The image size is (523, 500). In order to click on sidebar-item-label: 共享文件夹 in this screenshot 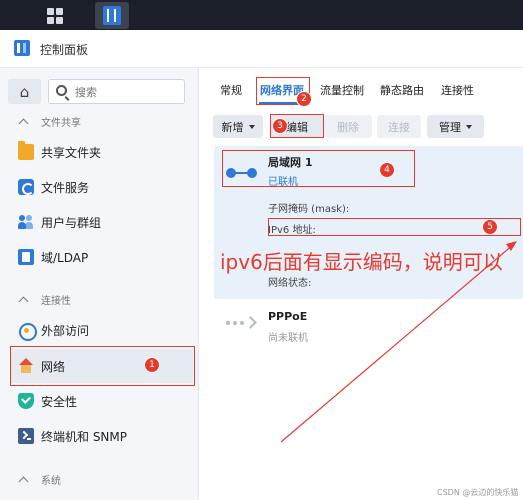, I will do `click(71, 152)`.